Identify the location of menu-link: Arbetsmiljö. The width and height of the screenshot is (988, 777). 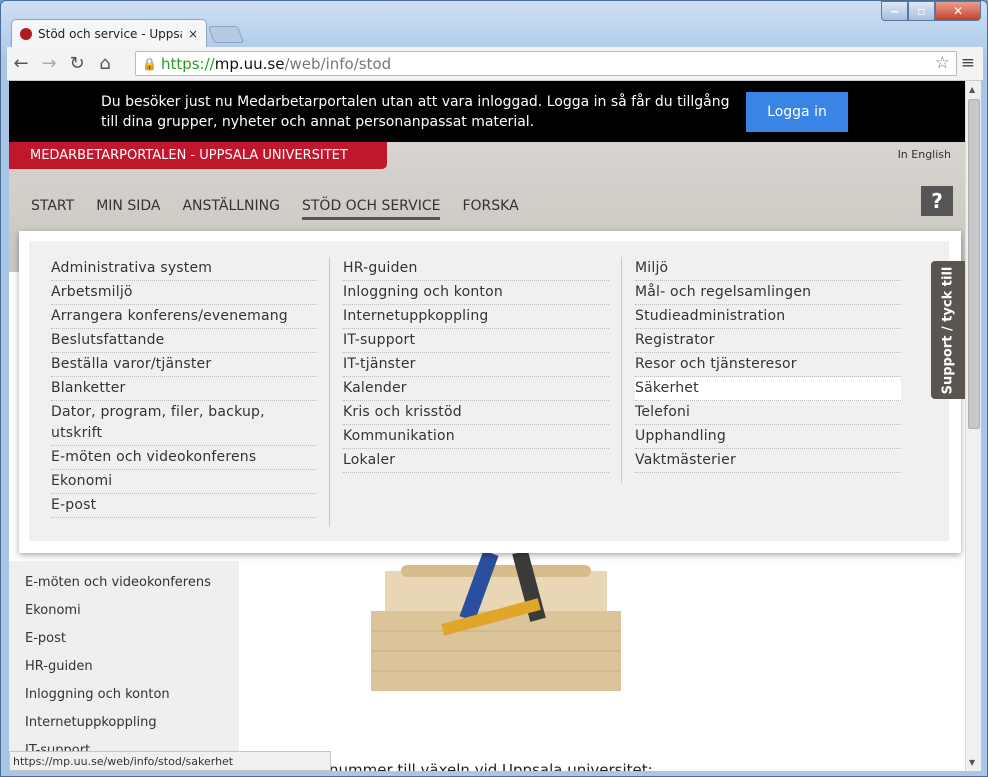
(184, 293).